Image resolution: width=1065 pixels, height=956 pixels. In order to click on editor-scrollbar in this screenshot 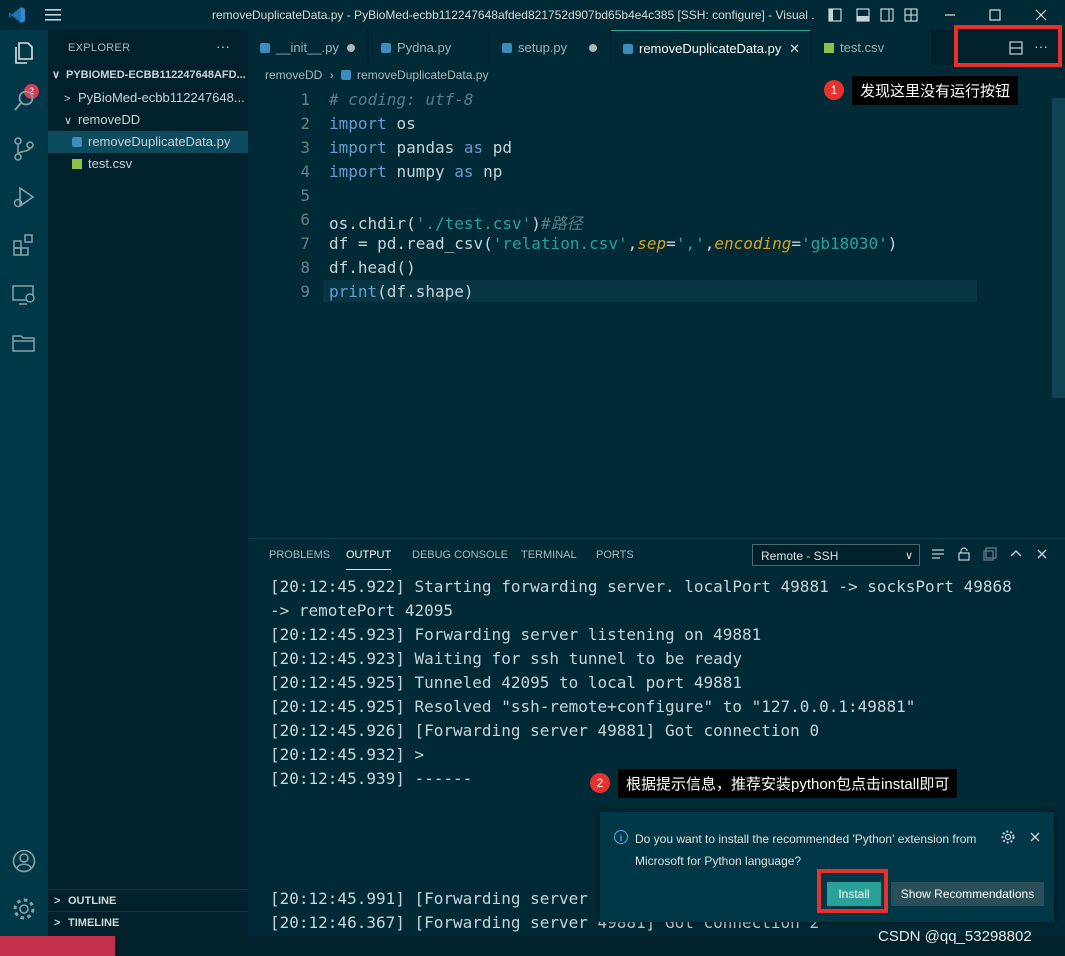, I will do `click(1058, 248)`.